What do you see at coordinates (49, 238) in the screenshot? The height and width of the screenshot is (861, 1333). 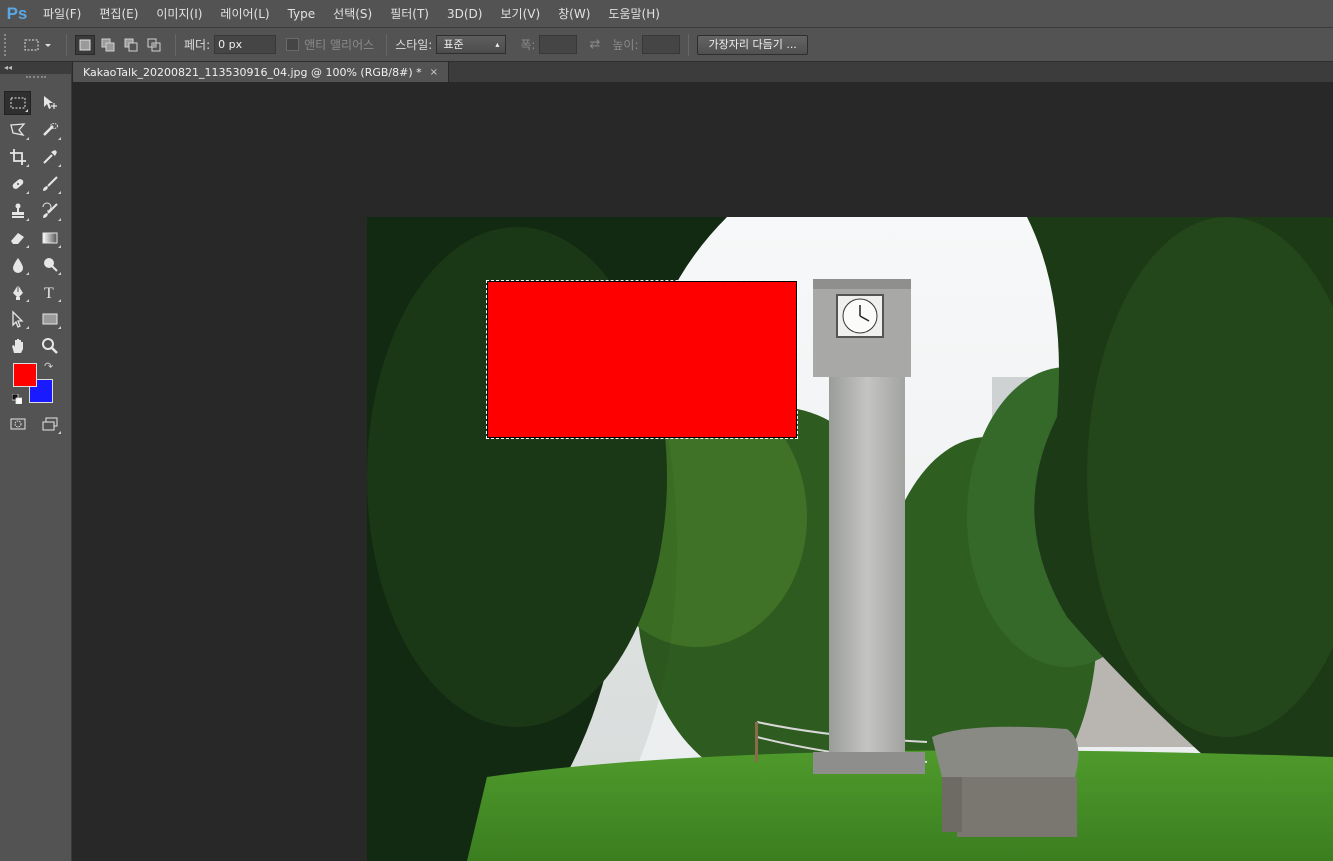 I see `gradient-icon` at bounding box center [49, 238].